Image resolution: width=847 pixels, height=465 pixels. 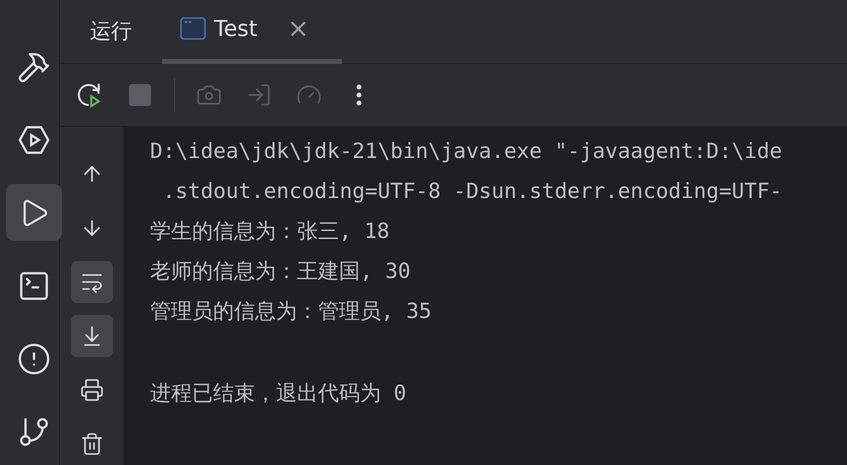 What do you see at coordinates (278, 393) in the screenshot?
I see `console-line: 进程已结束，退出代码为 0` at bounding box center [278, 393].